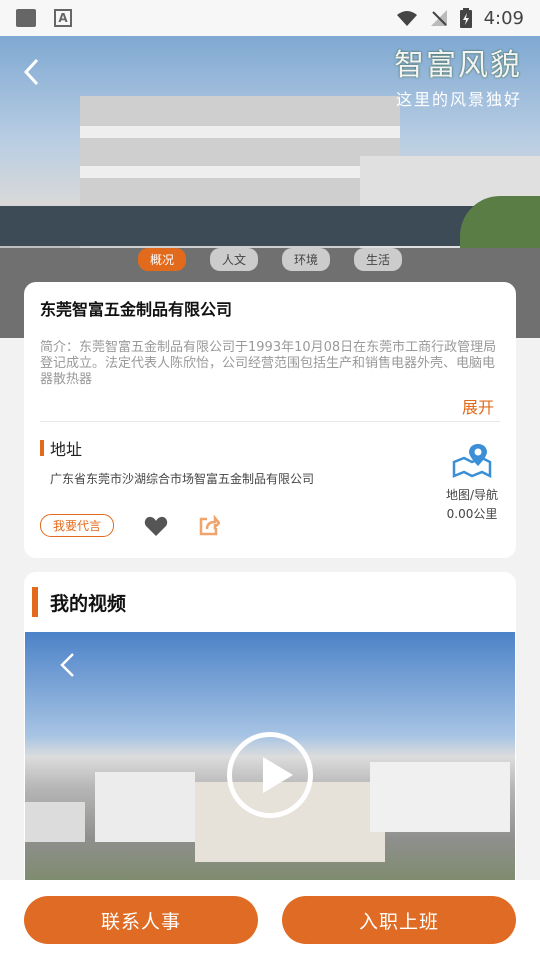 The height and width of the screenshot is (960, 540). I want to click on image-icon, so click(26, 18).